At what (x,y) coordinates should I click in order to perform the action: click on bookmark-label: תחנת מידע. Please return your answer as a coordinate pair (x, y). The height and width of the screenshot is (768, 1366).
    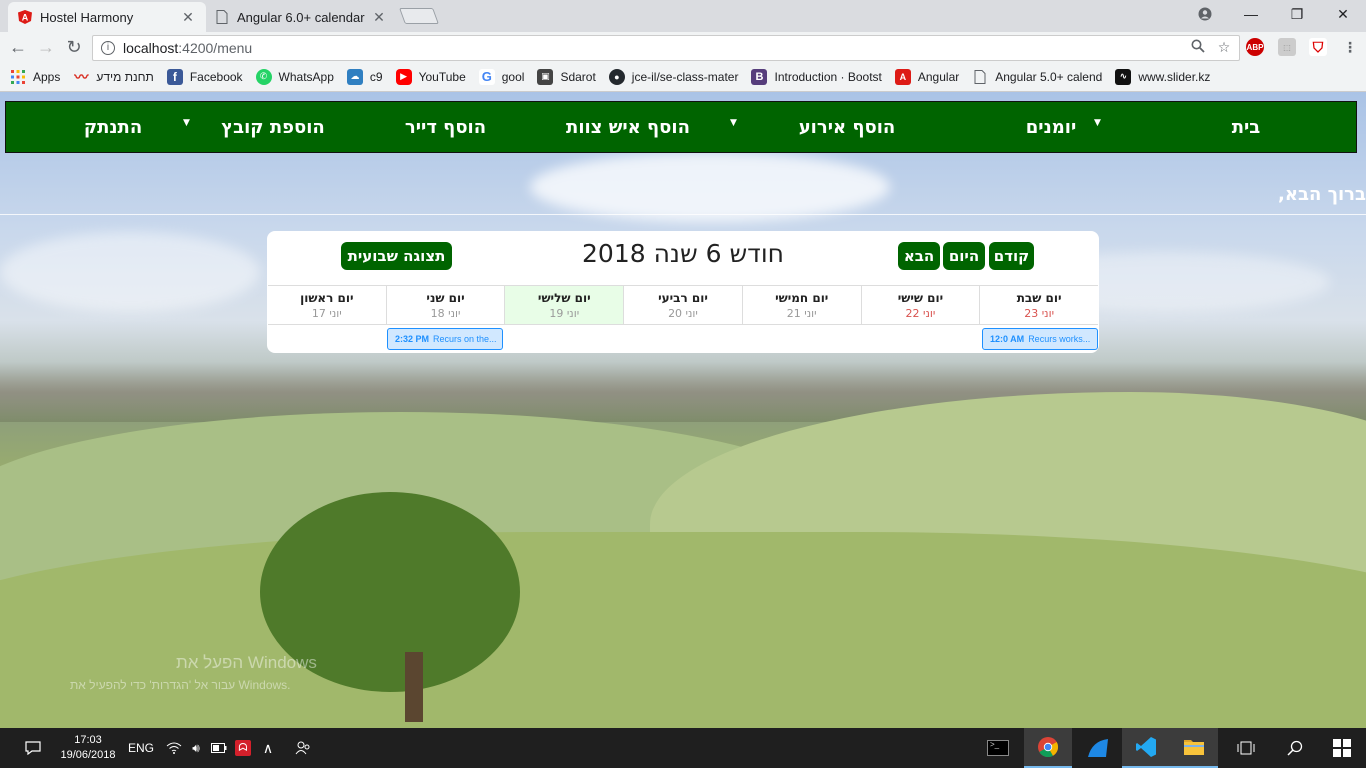
    Looking at the image, I should click on (125, 76).